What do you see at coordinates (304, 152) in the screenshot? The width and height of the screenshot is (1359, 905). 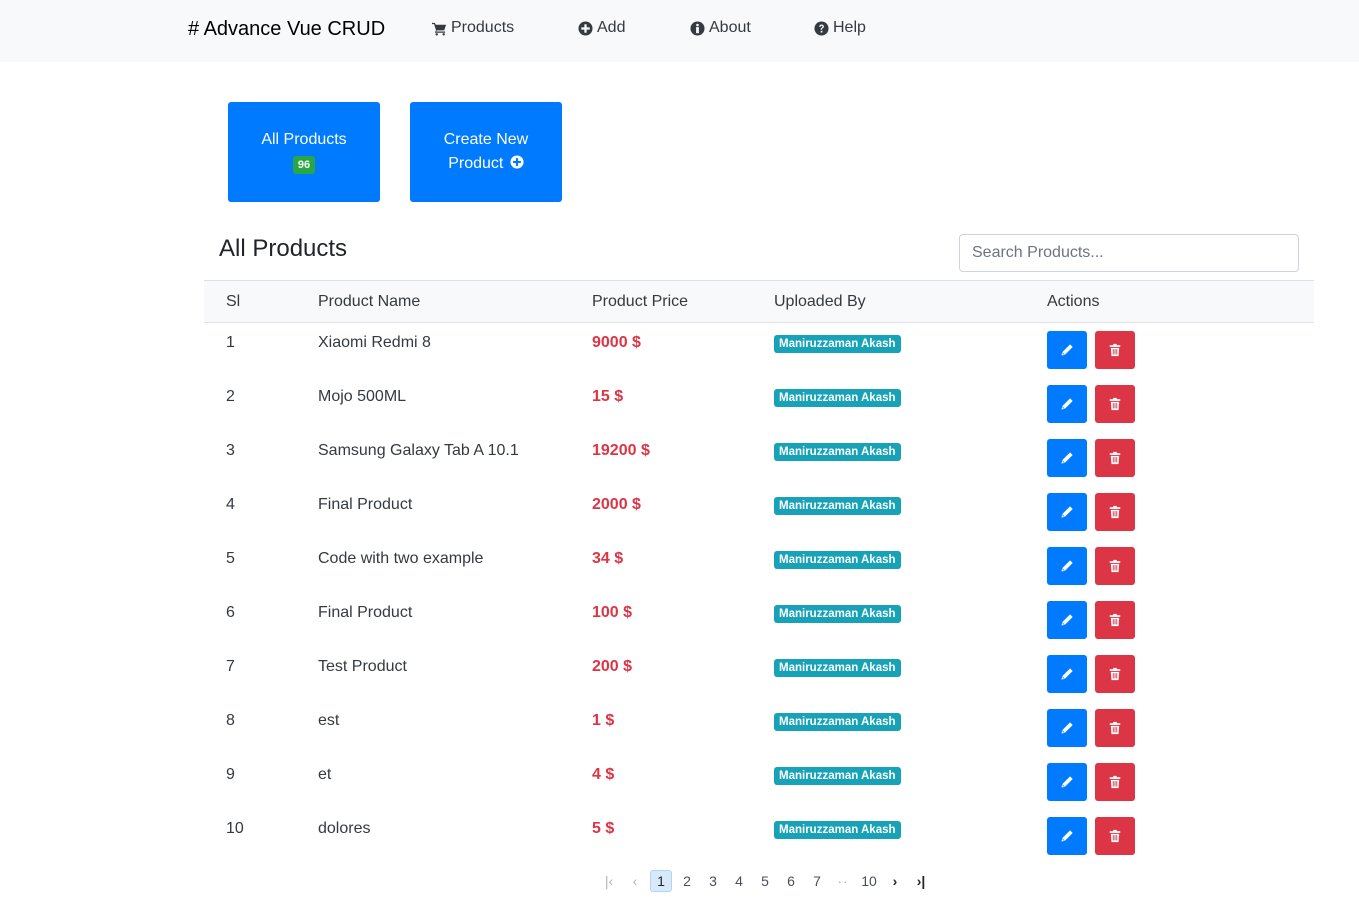 I see `all-products-tile: All Products 96` at bounding box center [304, 152].